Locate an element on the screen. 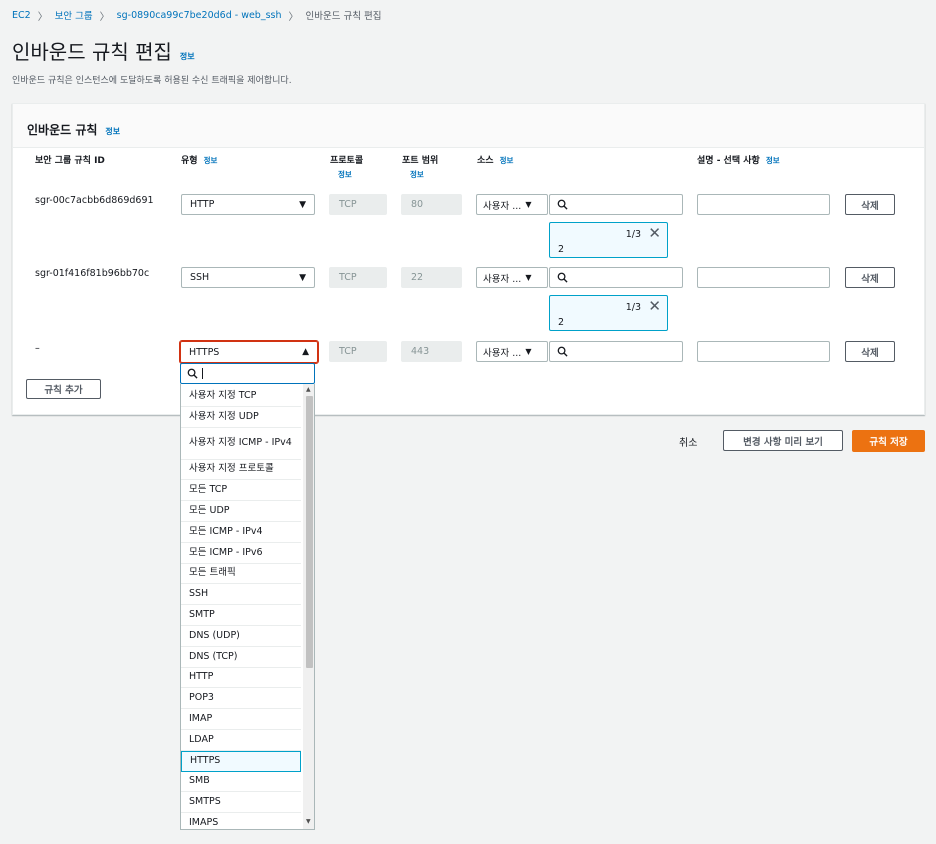 The image size is (936, 844). description-info-link: 정보 is located at coordinates (773, 160).